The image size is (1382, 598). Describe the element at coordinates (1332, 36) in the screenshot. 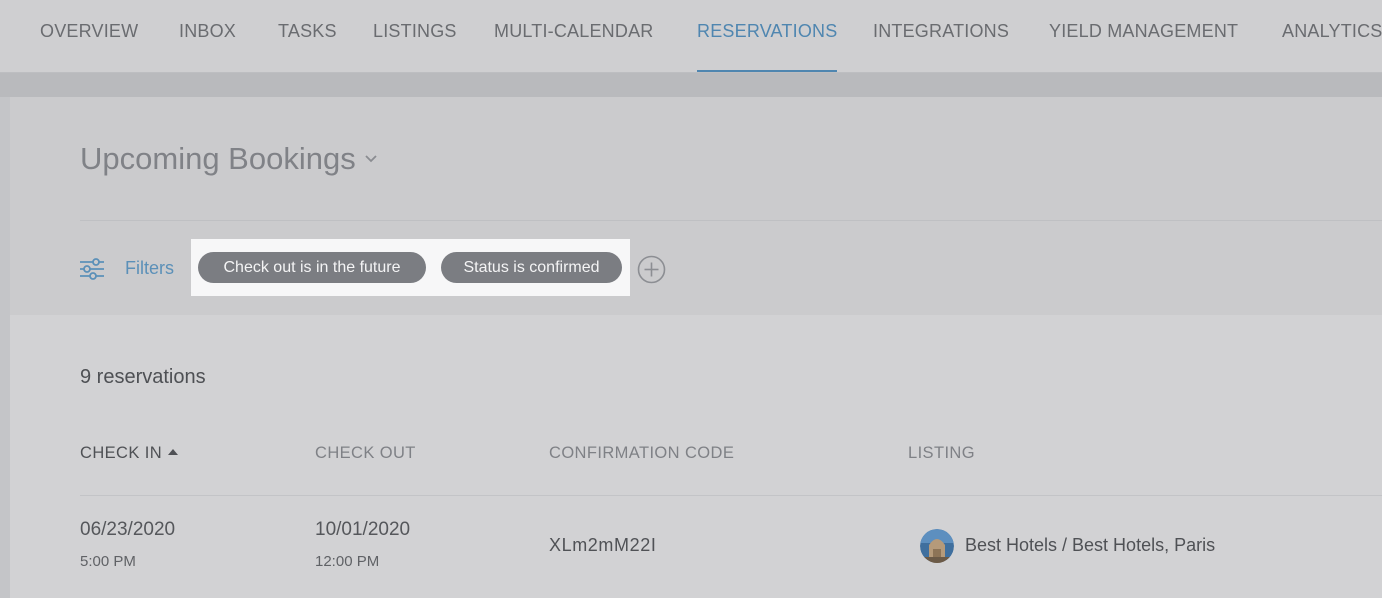

I see `tab-analytics: ANALYTICS` at that location.